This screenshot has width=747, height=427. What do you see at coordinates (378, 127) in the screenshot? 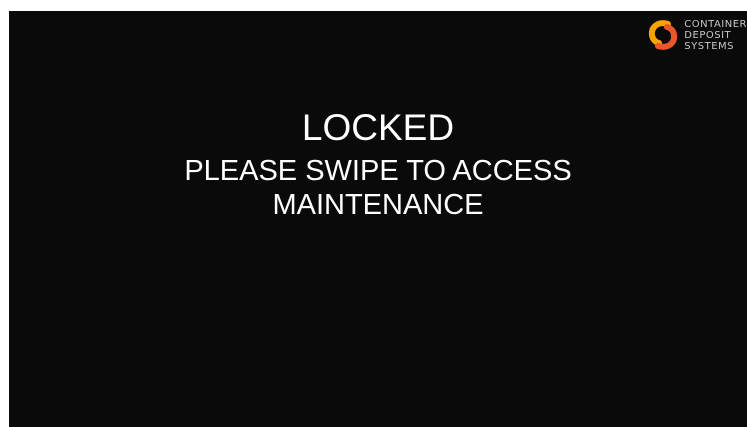
I see `locked-title: LOCKED` at bounding box center [378, 127].